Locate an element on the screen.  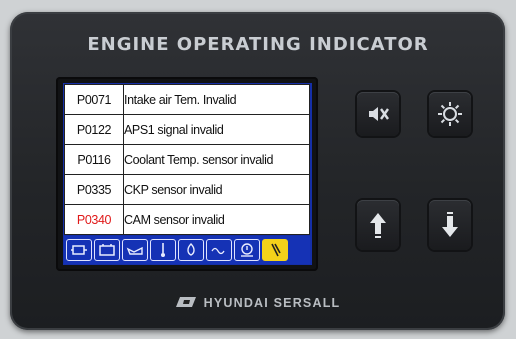
fault-description: APS1 signal invalid is located at coordinates (216, 129).